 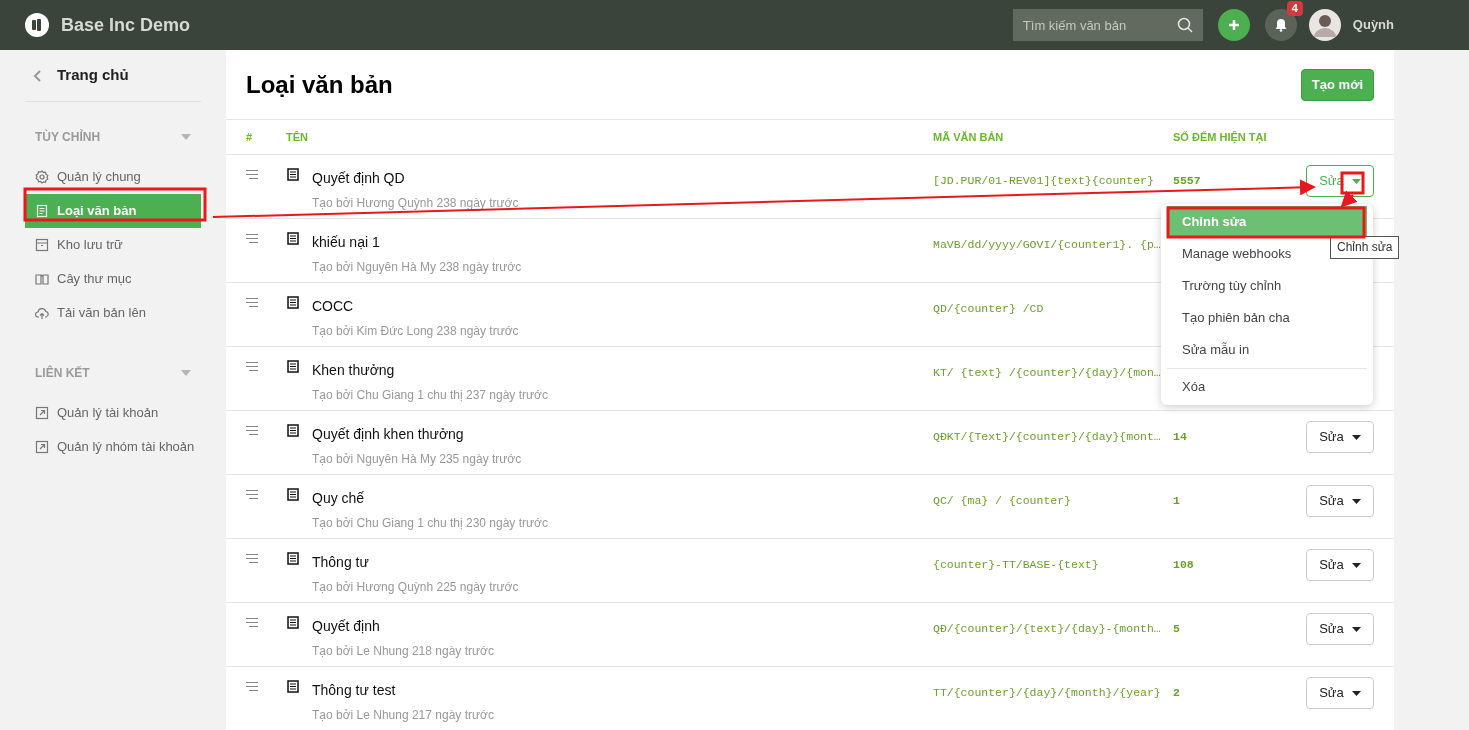 What do you see at coordinates (42, 245) in the screenshot?
I see `archive-icon` at bounding box center [42, 245].